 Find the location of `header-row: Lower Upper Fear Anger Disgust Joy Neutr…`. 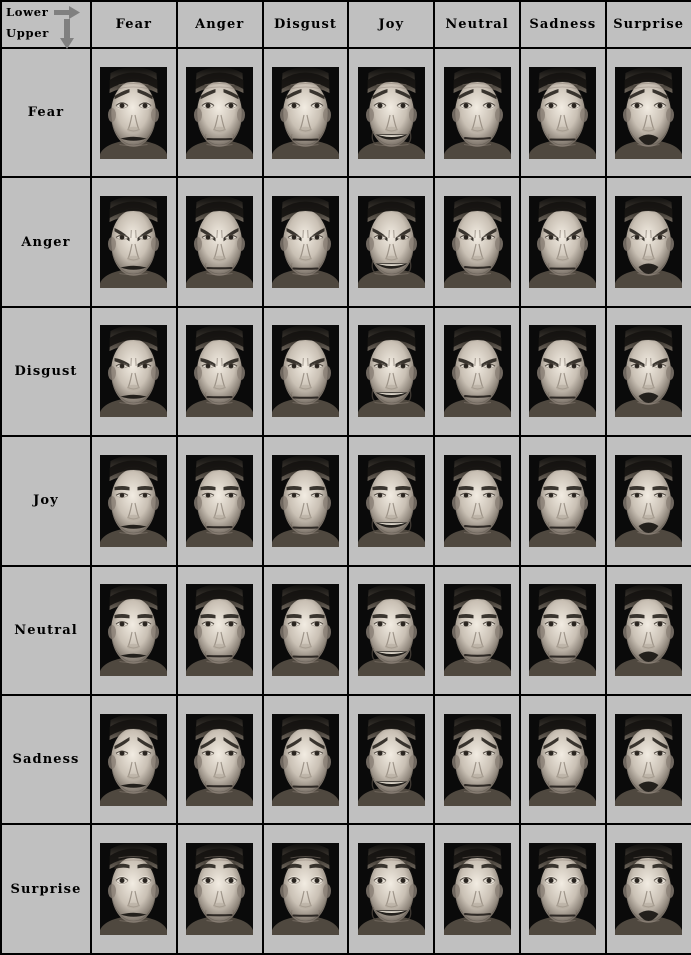

header-row: Lower Upper Fear Anger Disgust Joy Neutr… is located at coordinates (345, 24).